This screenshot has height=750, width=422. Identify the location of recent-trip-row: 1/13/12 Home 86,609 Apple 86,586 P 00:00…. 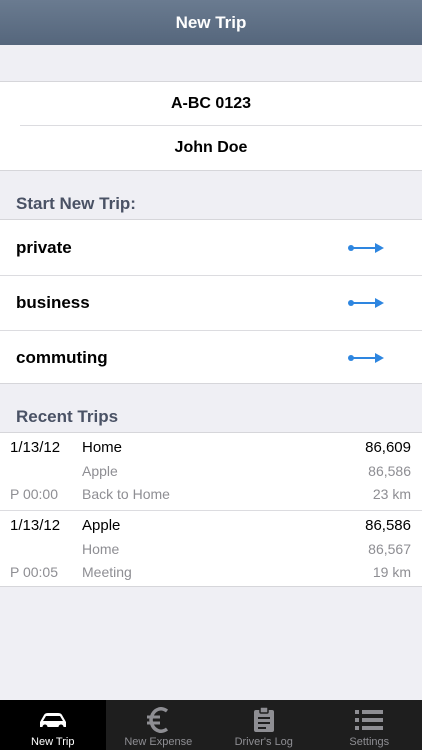
(211, 471).